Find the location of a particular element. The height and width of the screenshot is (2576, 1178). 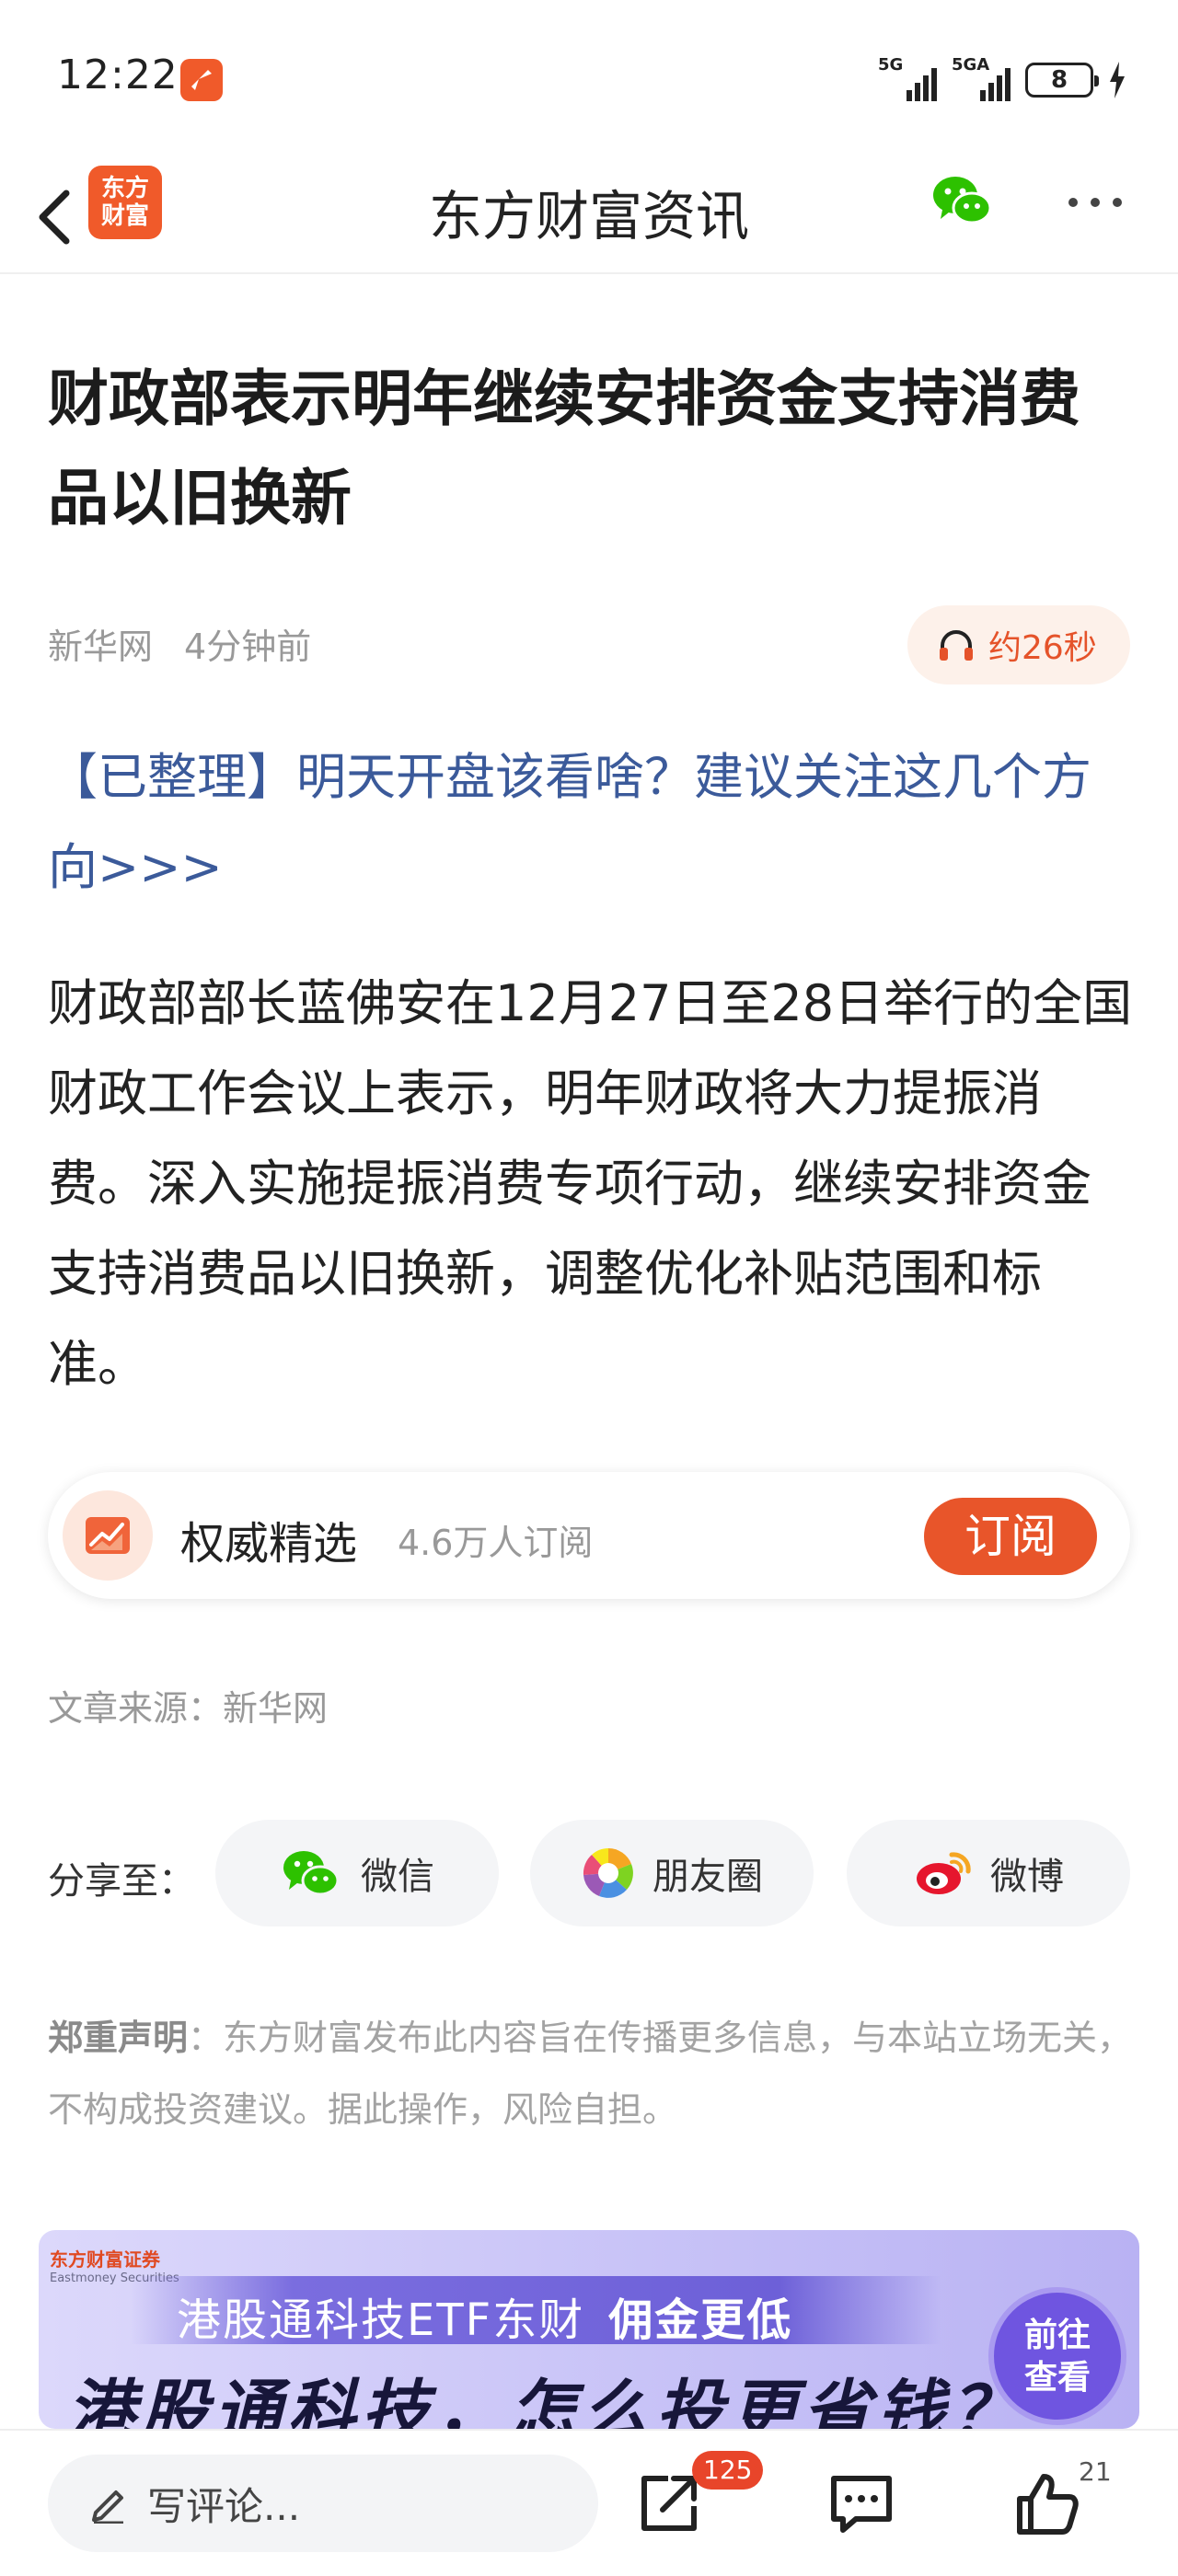

comment-icon is located at coordinates (862, 2504).